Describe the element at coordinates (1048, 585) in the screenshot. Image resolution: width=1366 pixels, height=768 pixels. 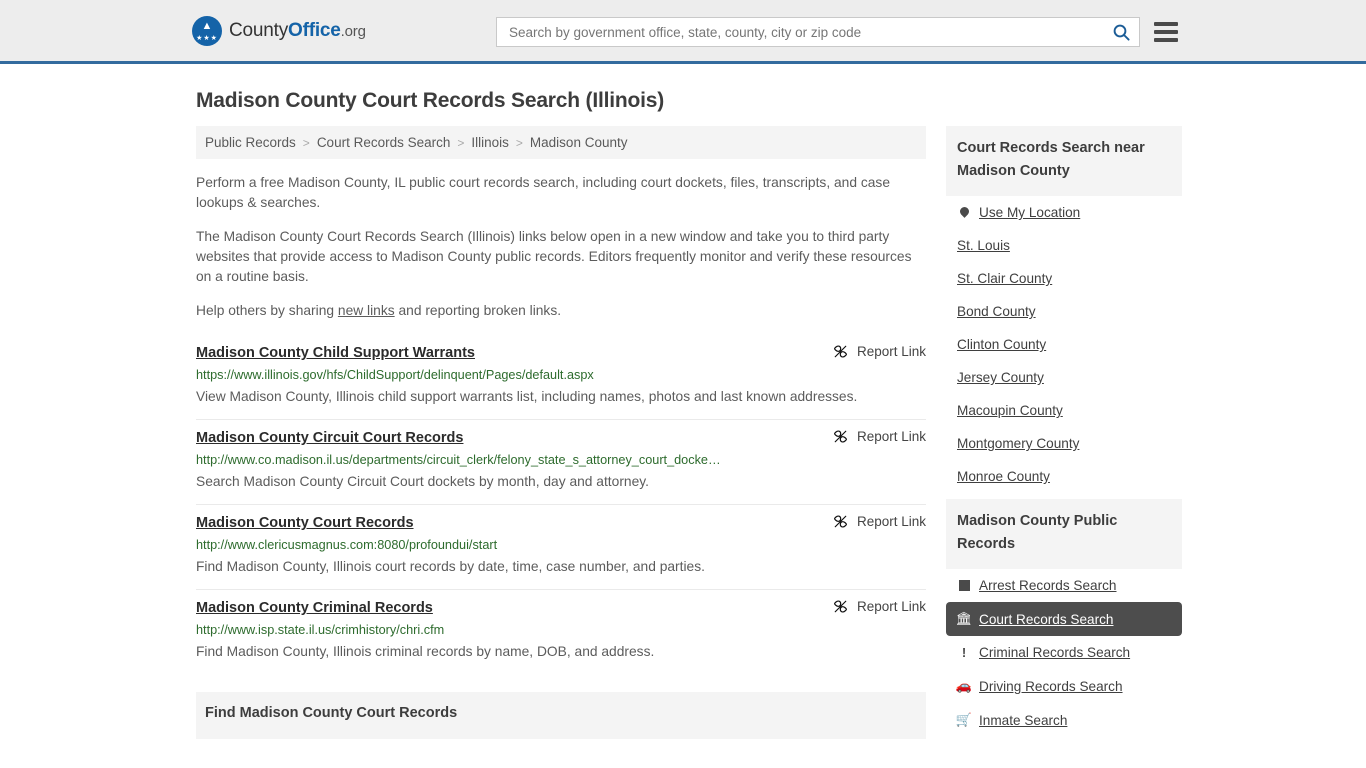
I see `sidebar-item-label: Arrest Records Search` at that location.